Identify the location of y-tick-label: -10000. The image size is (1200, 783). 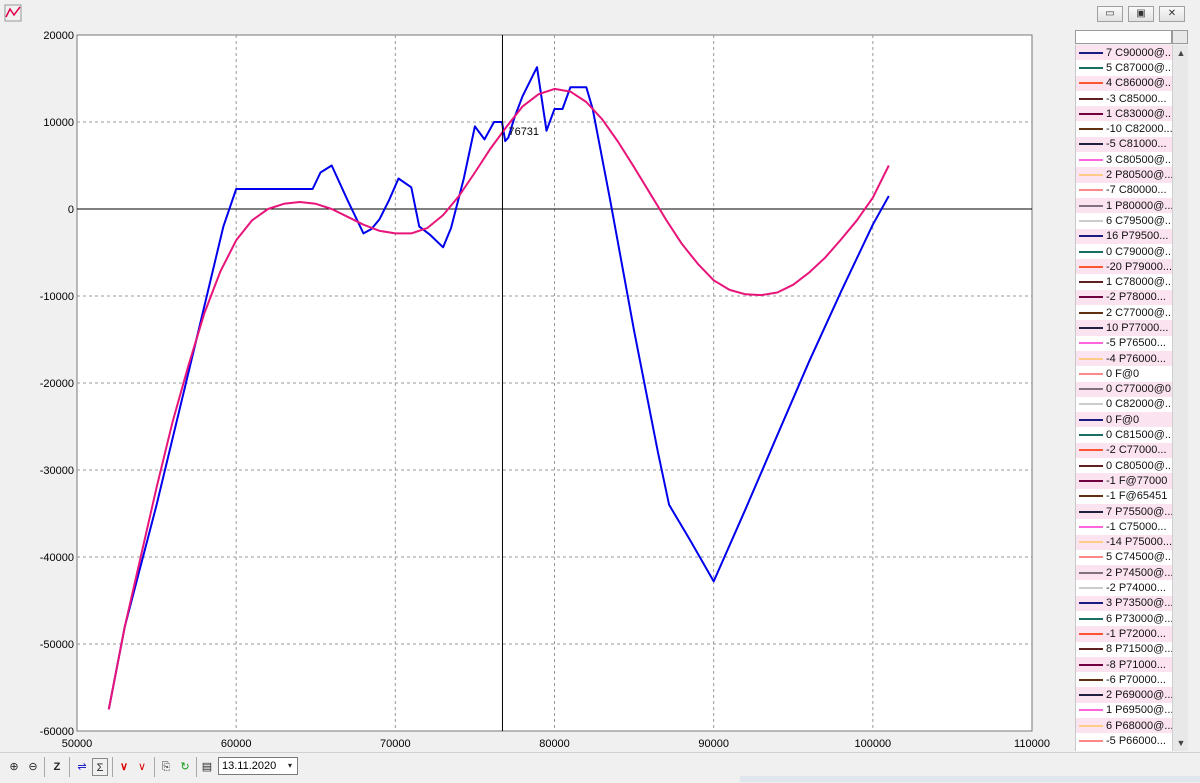
(57, 297).